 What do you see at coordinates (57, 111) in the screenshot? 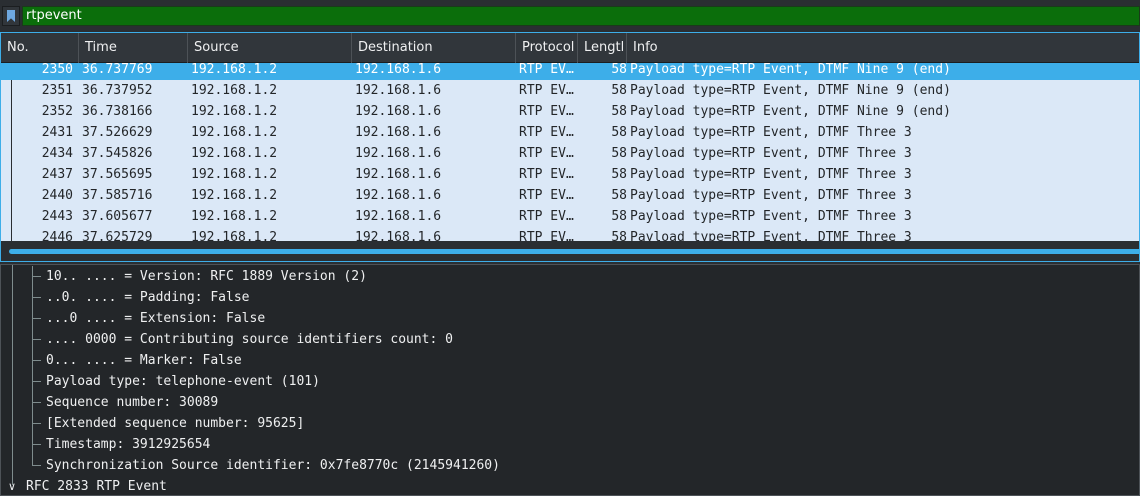
I see `packet-no: 2352` at bounding box center [57, 111].